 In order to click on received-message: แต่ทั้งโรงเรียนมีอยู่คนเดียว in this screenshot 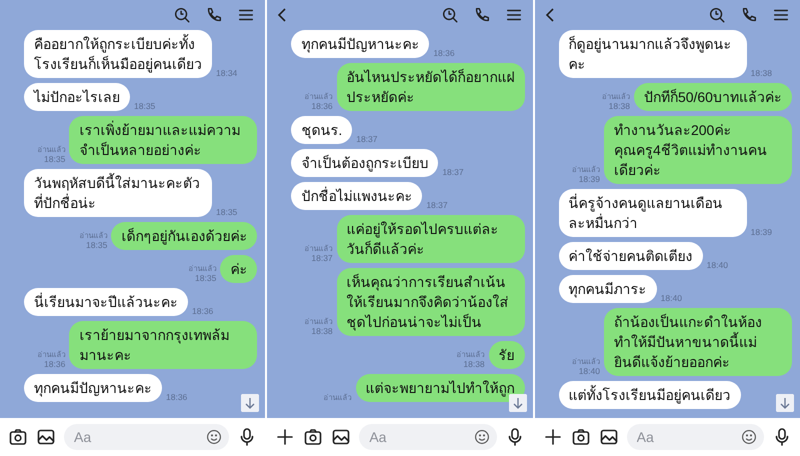, I will do `click(649, 395)`.